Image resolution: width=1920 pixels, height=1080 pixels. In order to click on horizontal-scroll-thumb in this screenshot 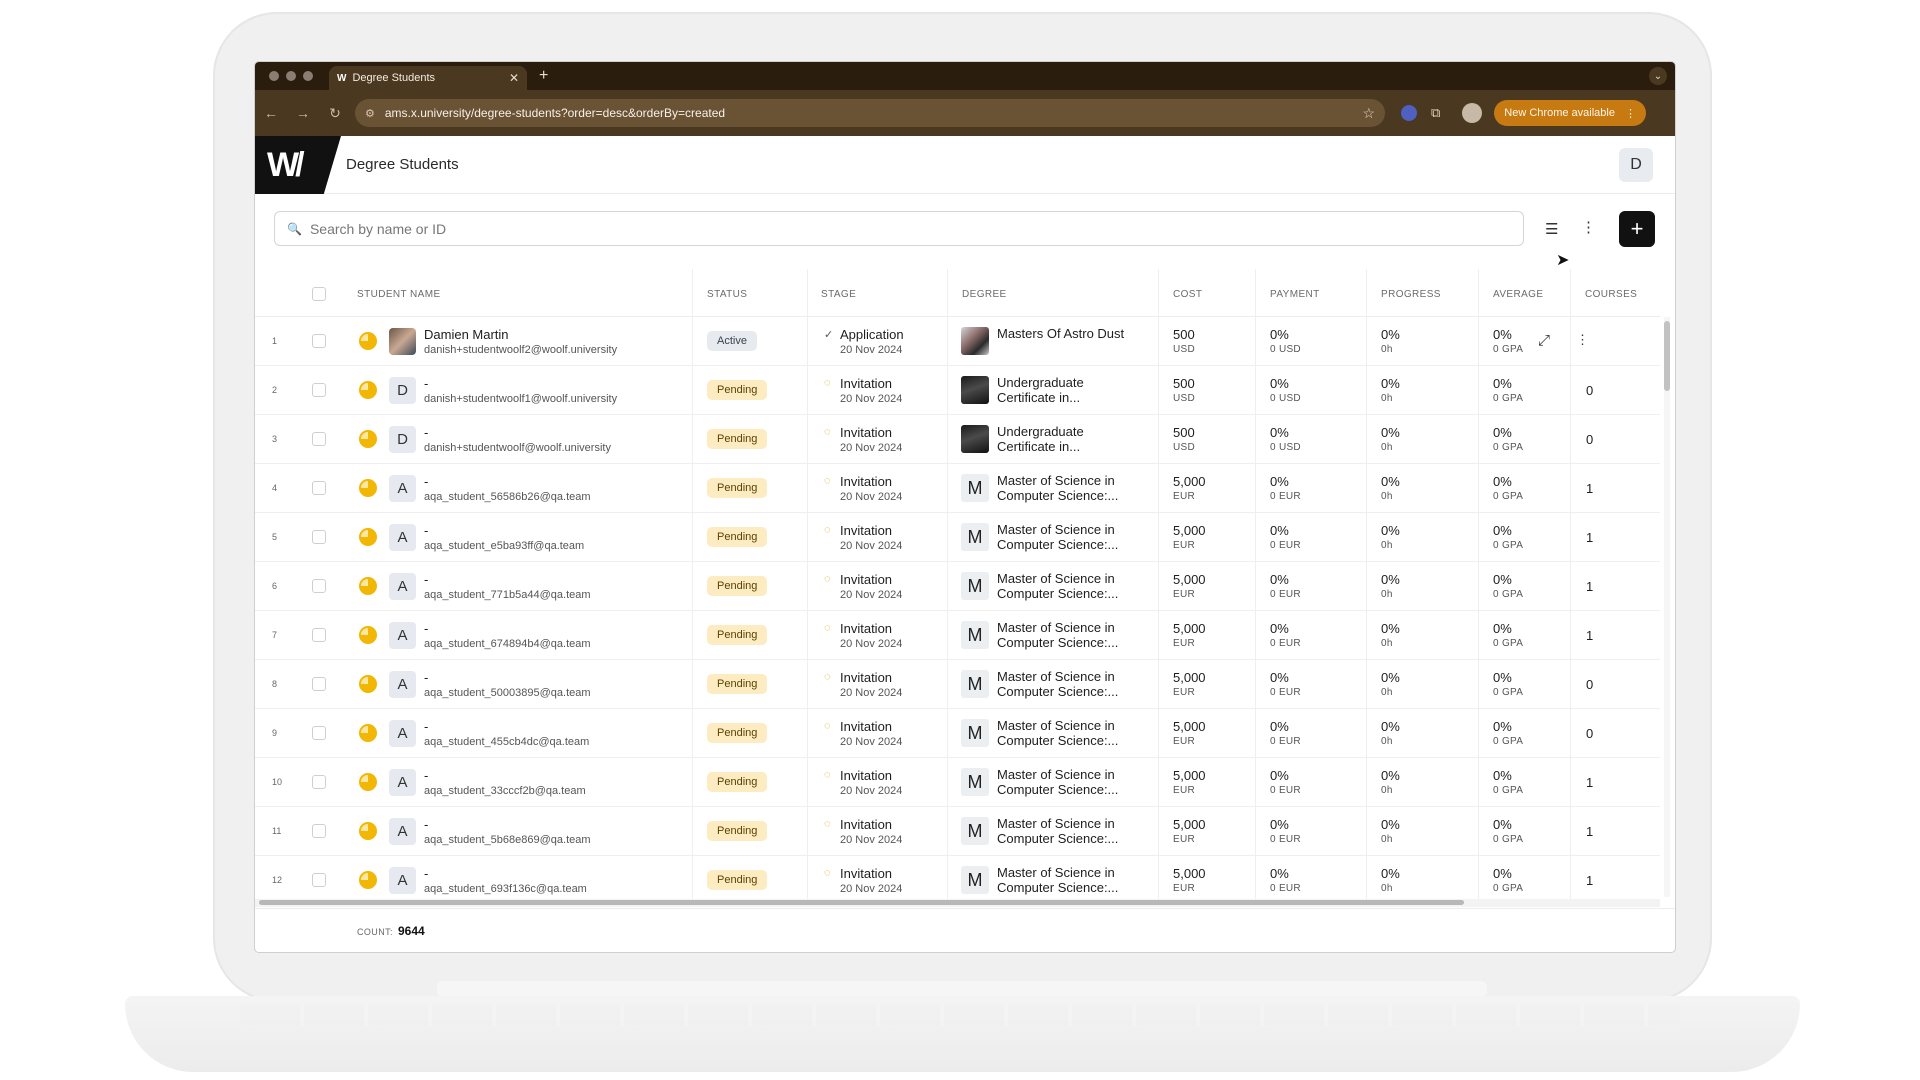, I will do `click(861, 902)`.